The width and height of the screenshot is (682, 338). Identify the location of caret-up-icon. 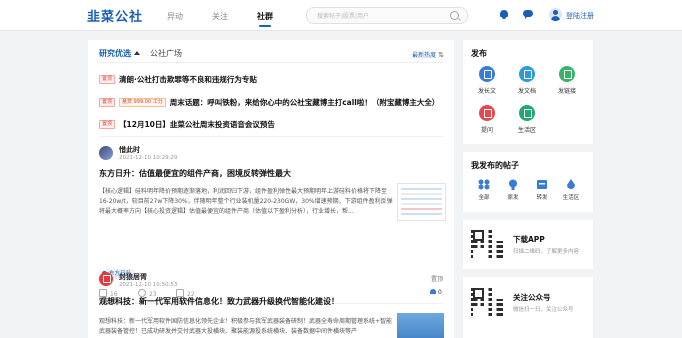
(137, 53).